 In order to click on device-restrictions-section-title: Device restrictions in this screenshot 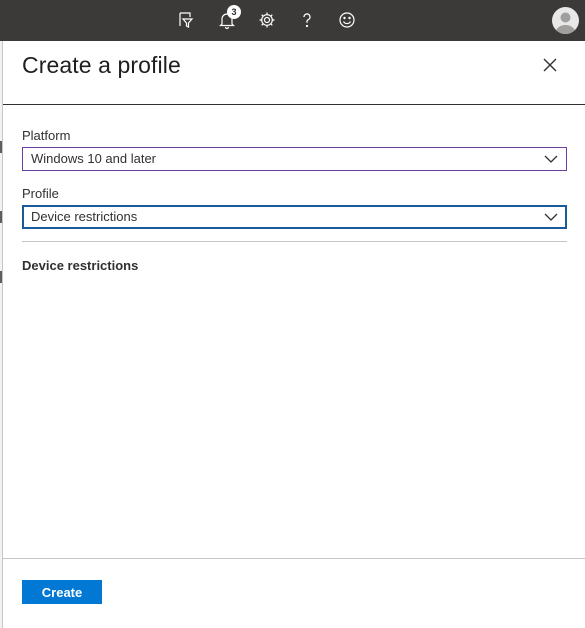, I will do `click(80, 265)`.